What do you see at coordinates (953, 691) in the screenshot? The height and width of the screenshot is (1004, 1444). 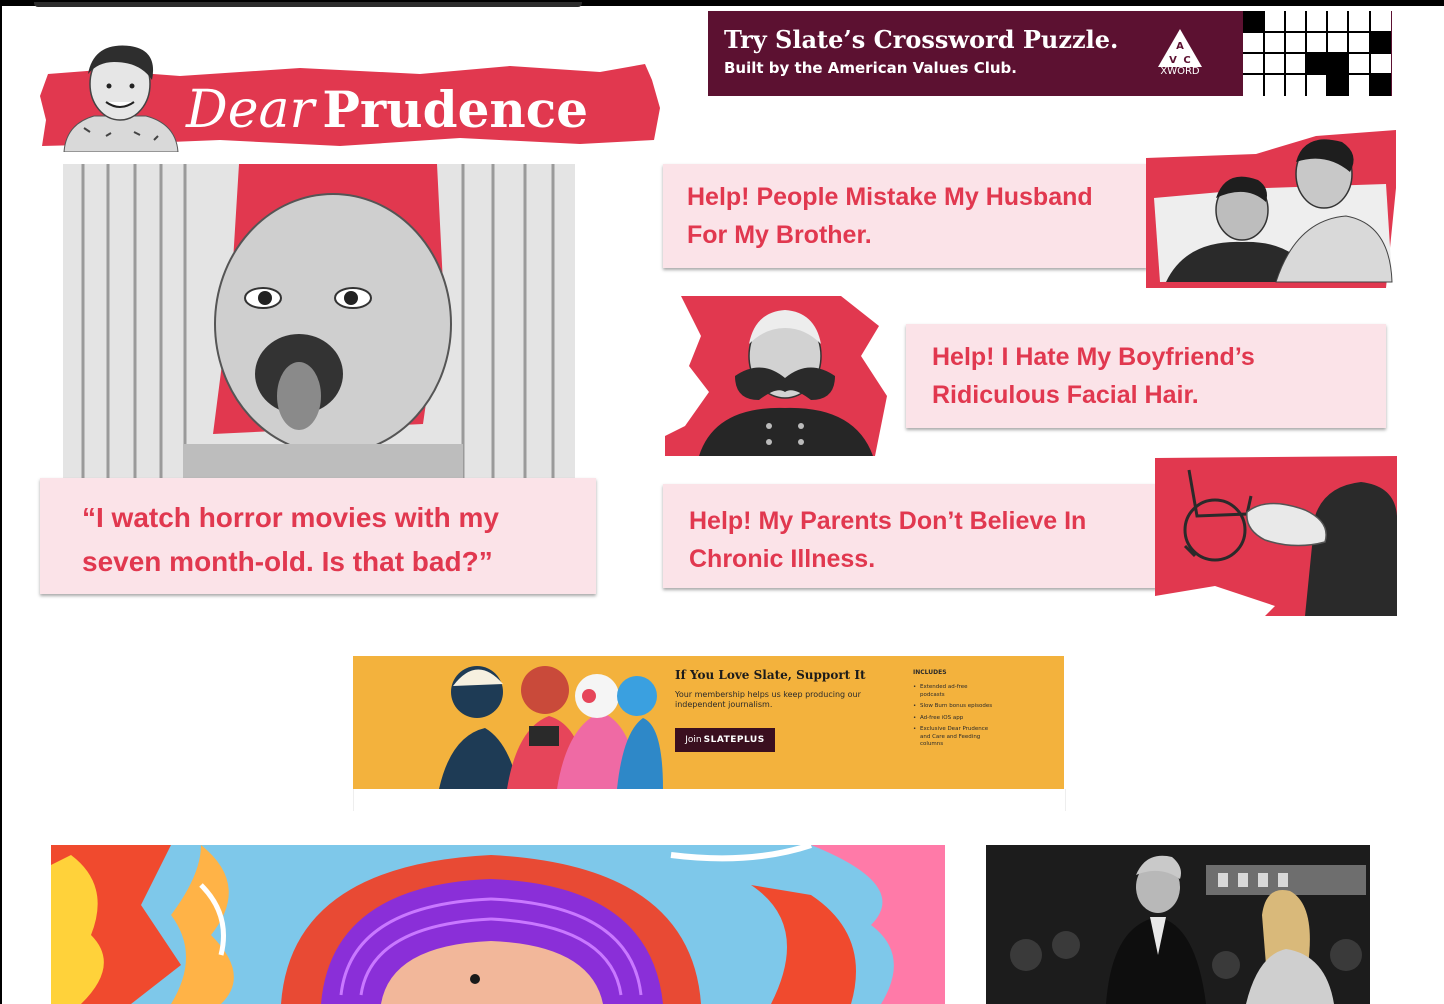 I see `list-item: Extended ad-free podcasts` at bounding box center [953, 691].